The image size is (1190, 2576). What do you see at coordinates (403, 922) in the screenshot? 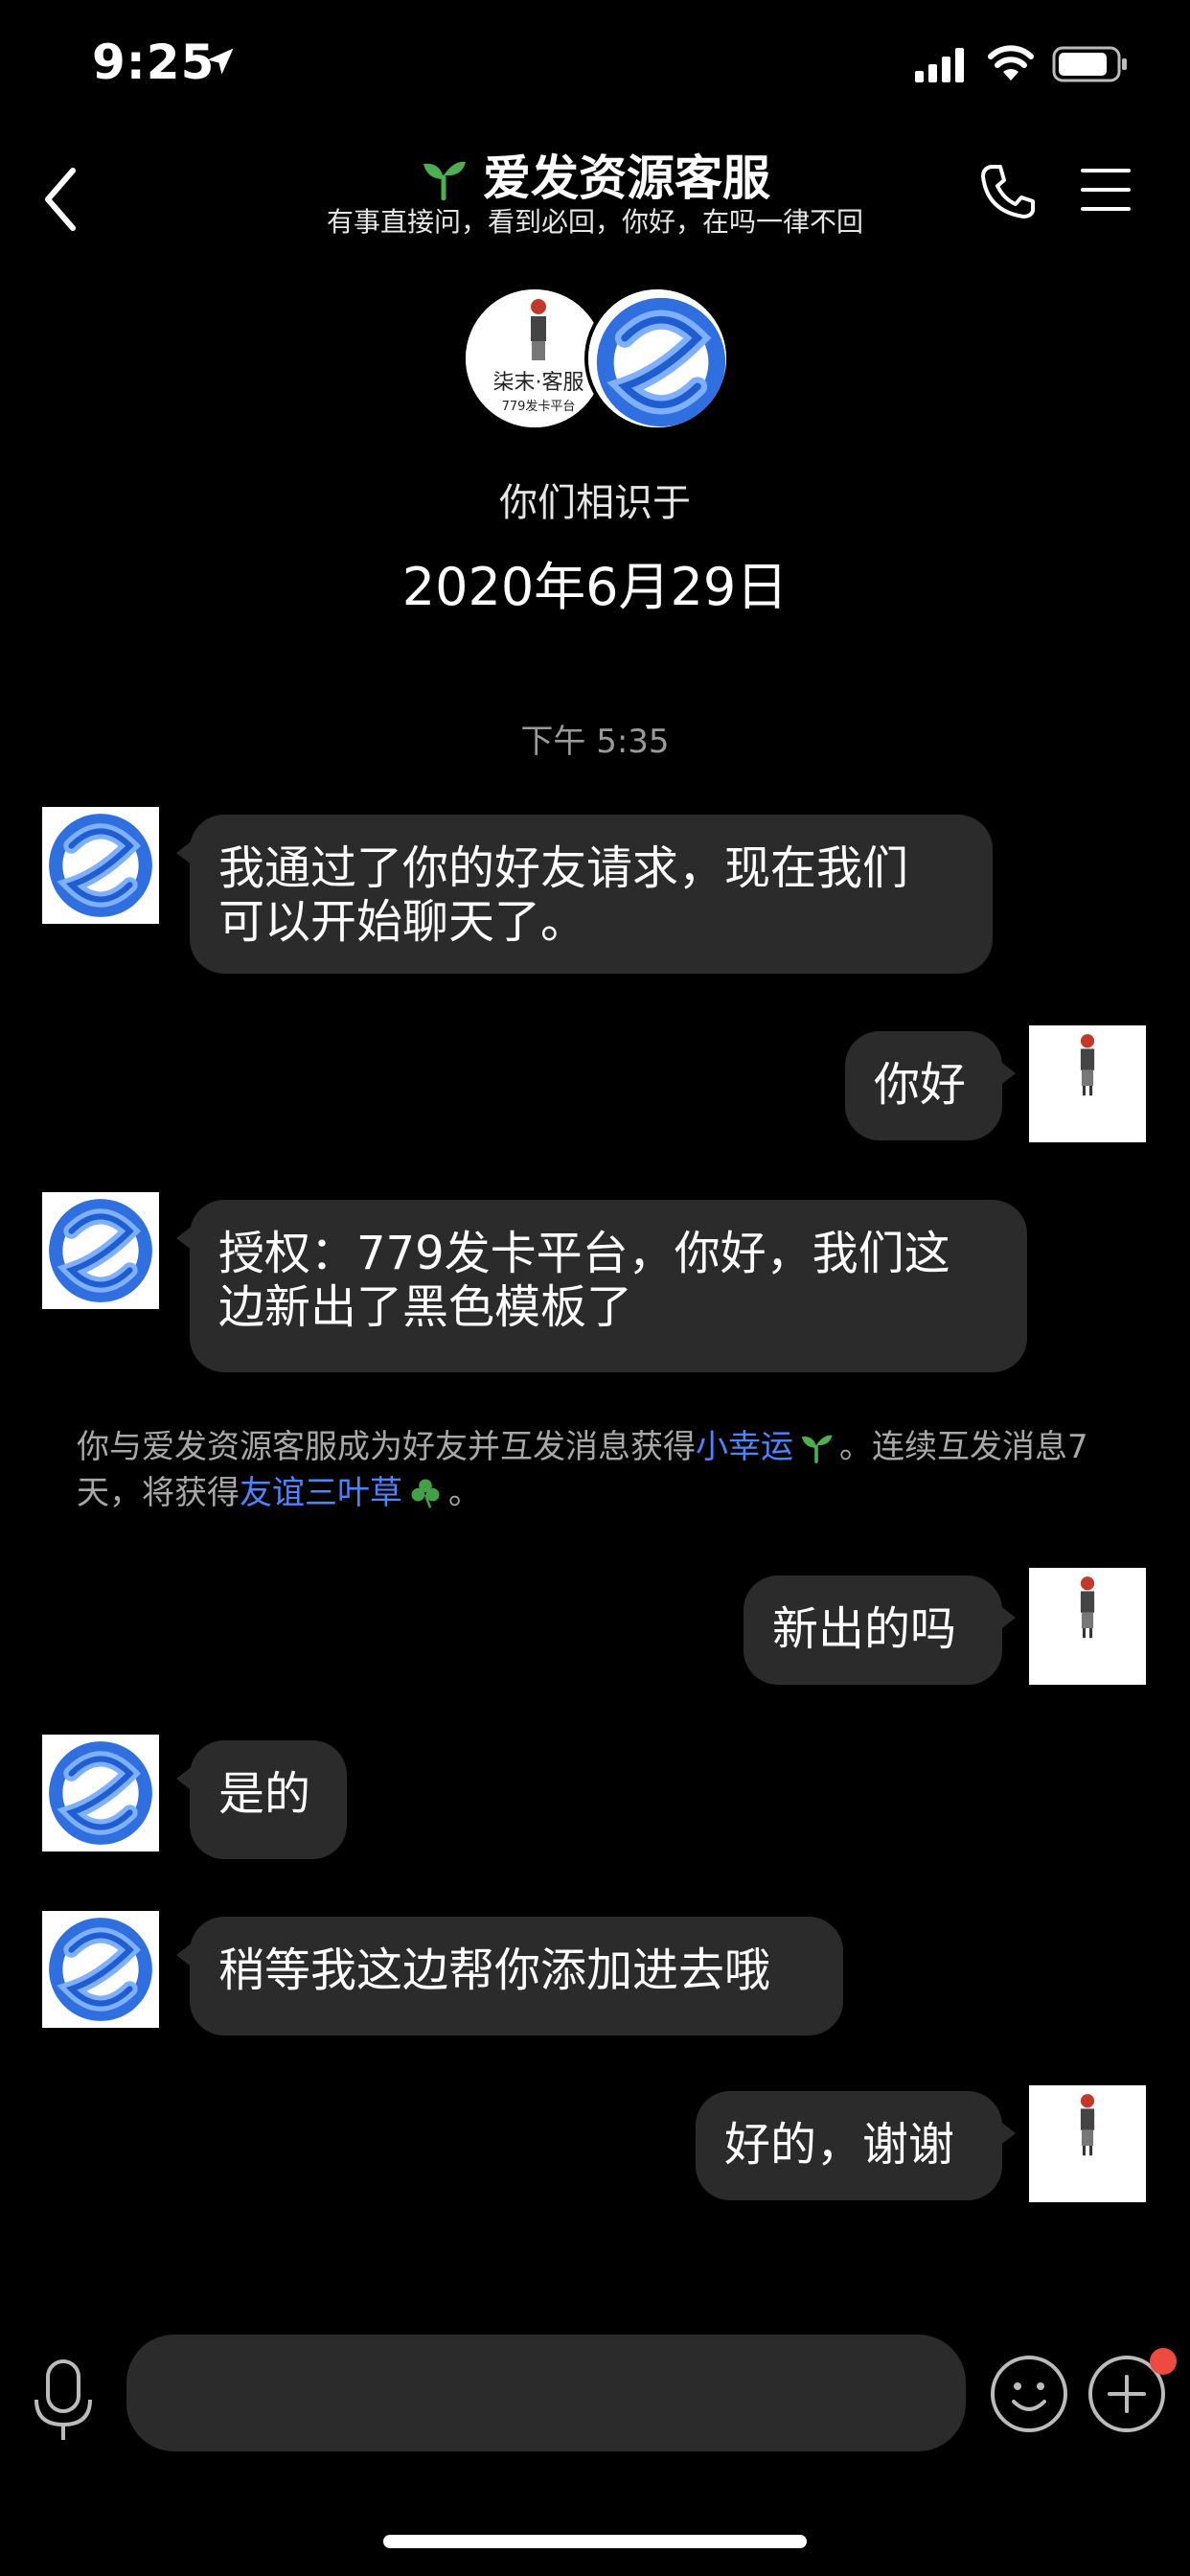
I see `message-text-line: 可以开始聊天了。` at bounding box center [403, 922].